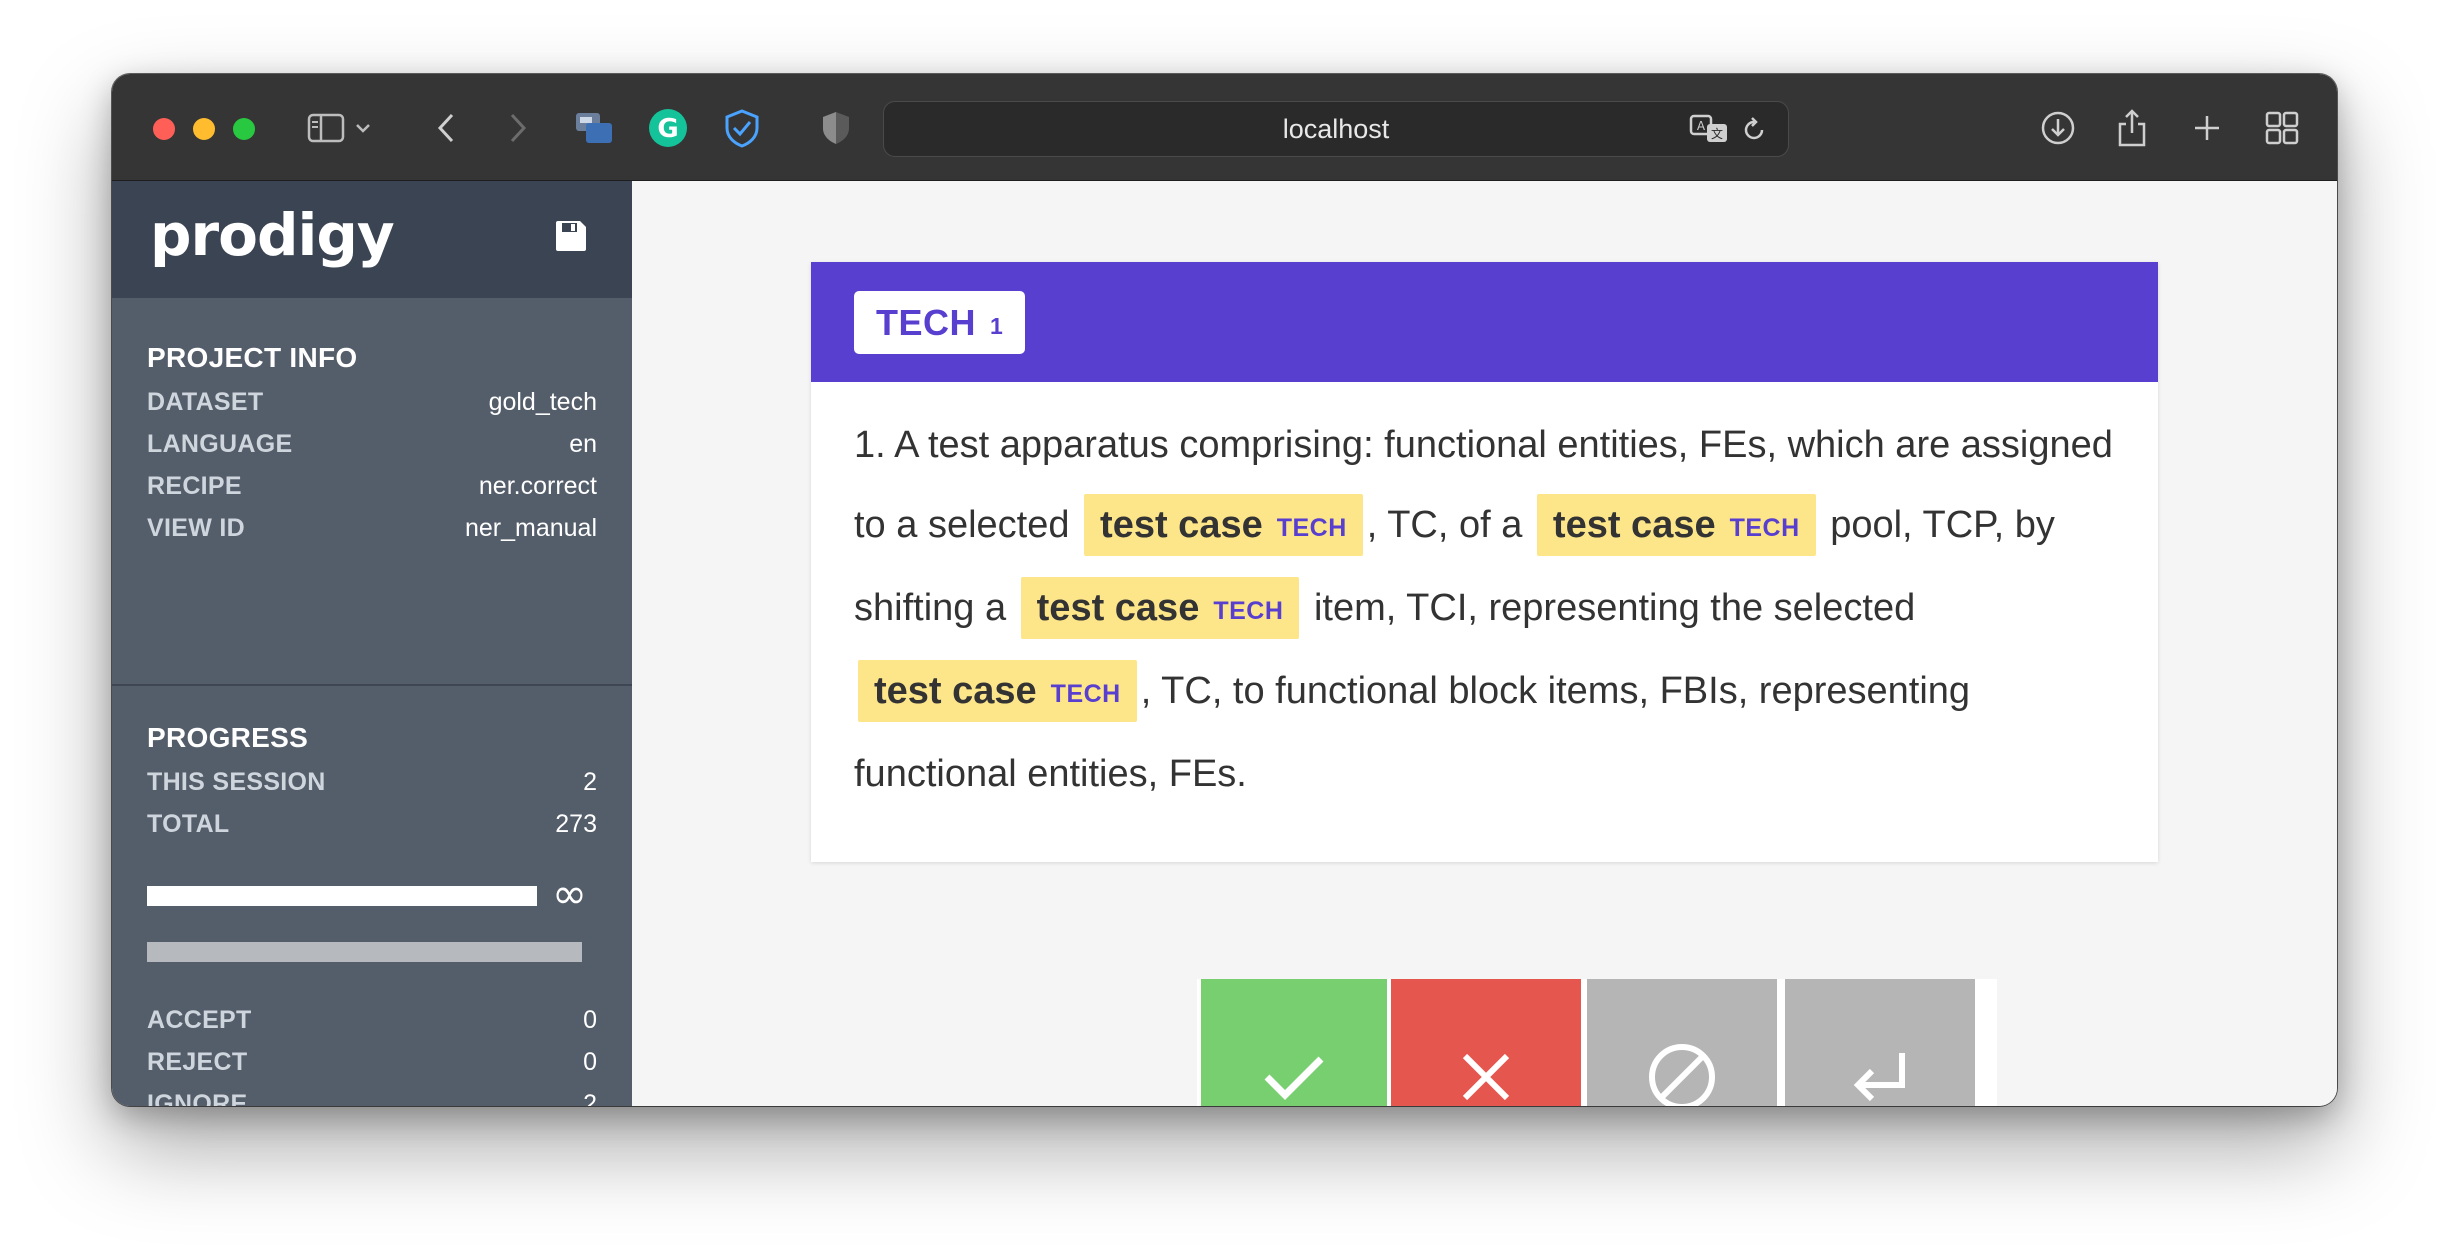  What do you see at coordinates (1682, 1074) in the screenshot?
I see `ignore-icon` at bounding box center [1682, 1074].